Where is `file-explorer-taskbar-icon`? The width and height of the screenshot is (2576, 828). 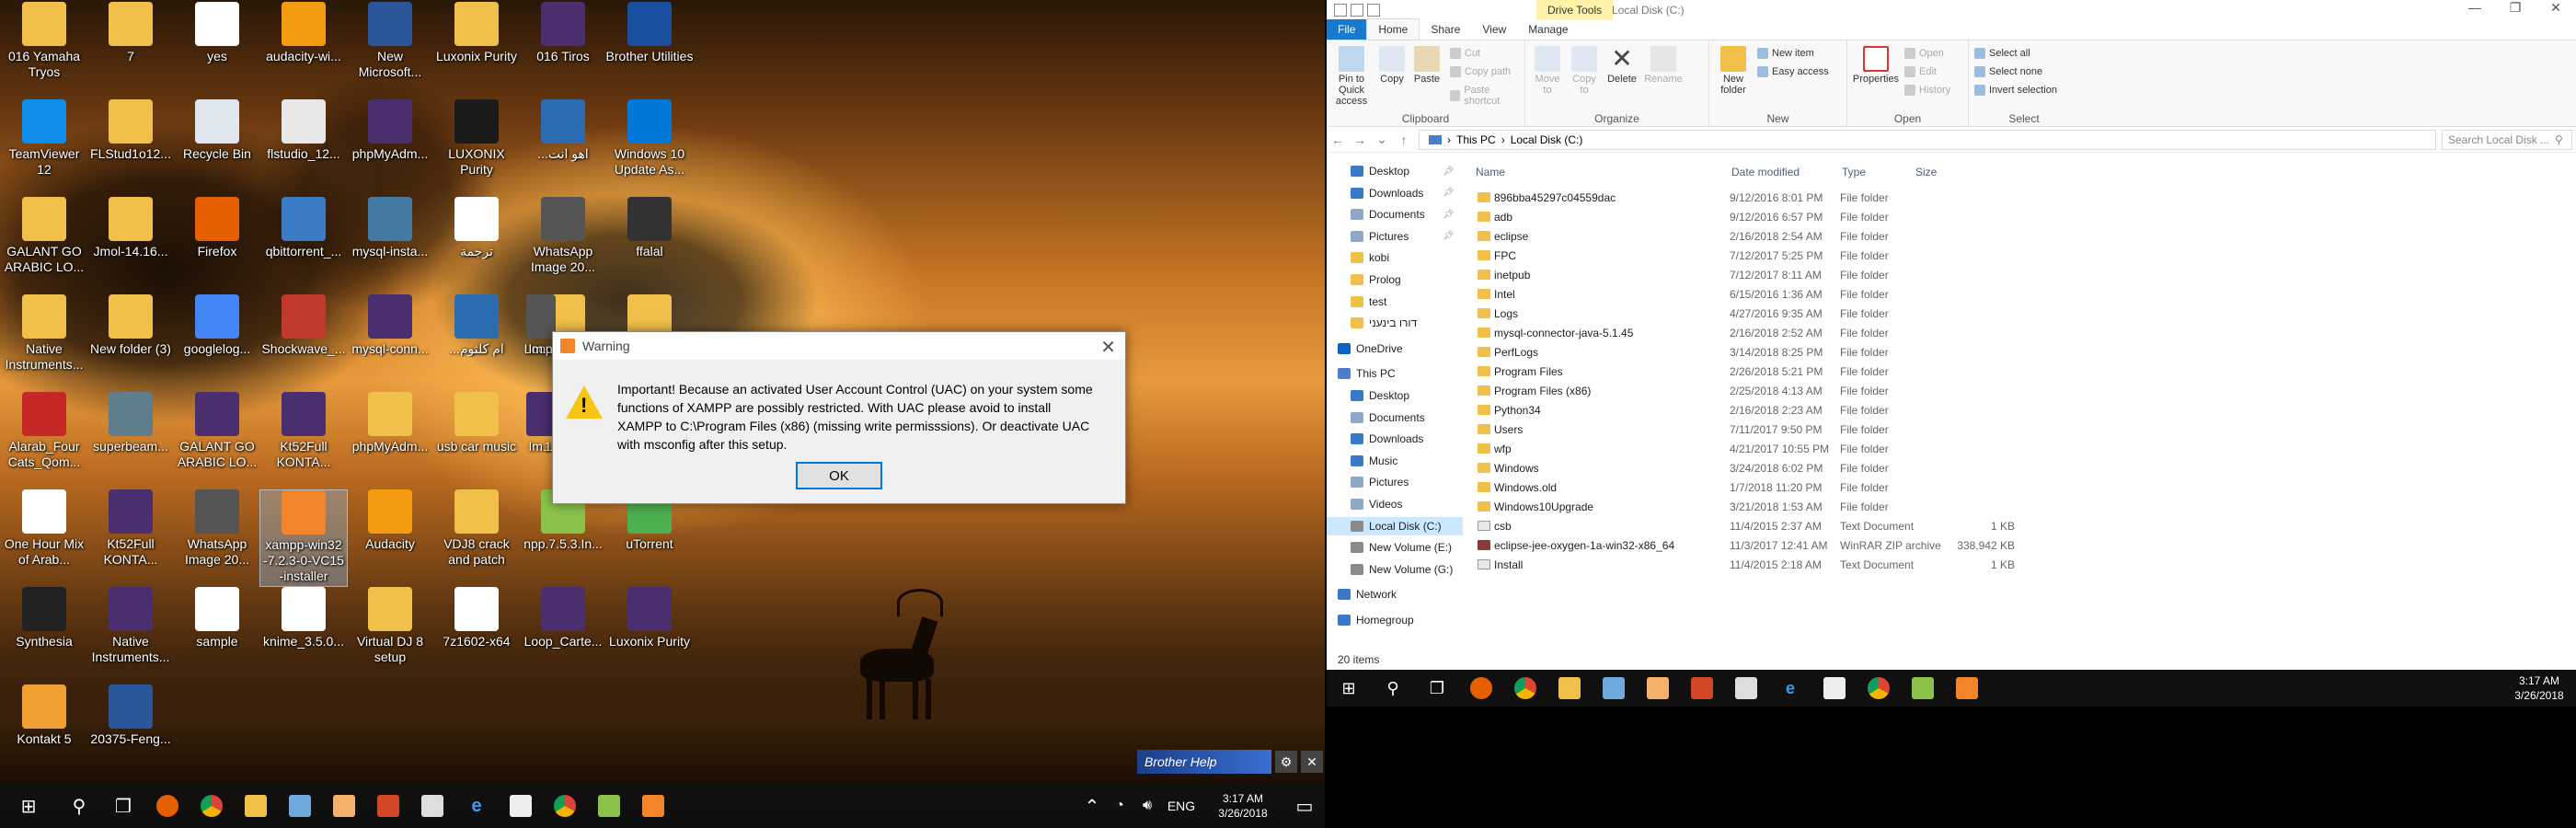
file-explorer-taskbar-icon is located at coordinates (256, 806).